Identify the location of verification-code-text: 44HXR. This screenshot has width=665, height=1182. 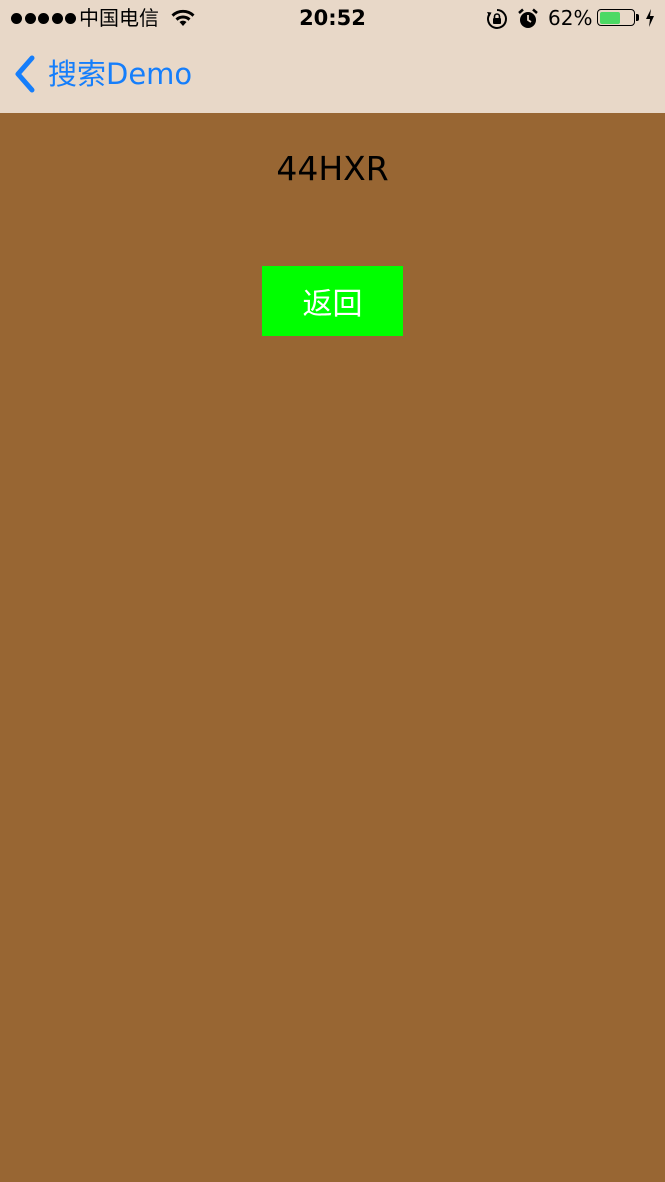
(332, 168).